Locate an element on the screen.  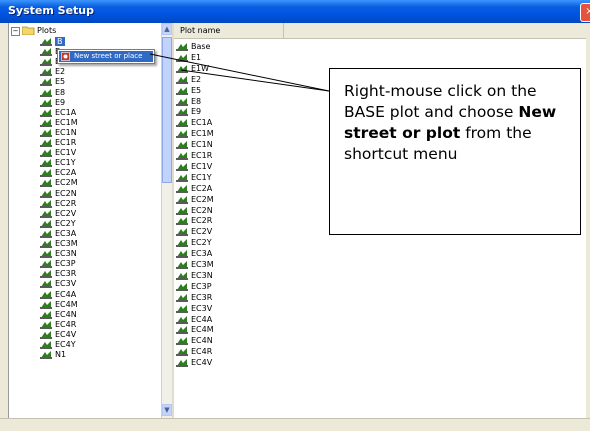
list-item: EC4N is located at coordinates (194, 341).